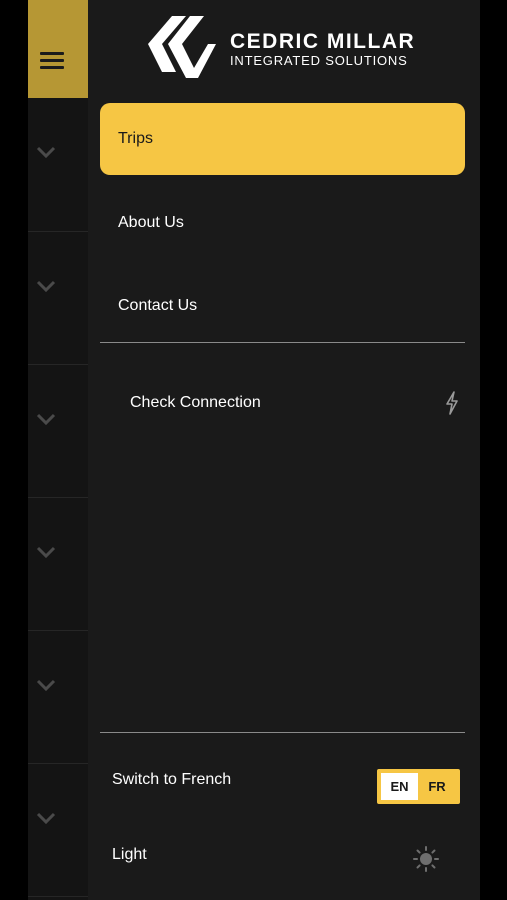 The image size is (507, 900). Describe the element at coordinates (323, 41) in the screenshot. I see `brand-title: CEDRIC MILLAR` at that location.